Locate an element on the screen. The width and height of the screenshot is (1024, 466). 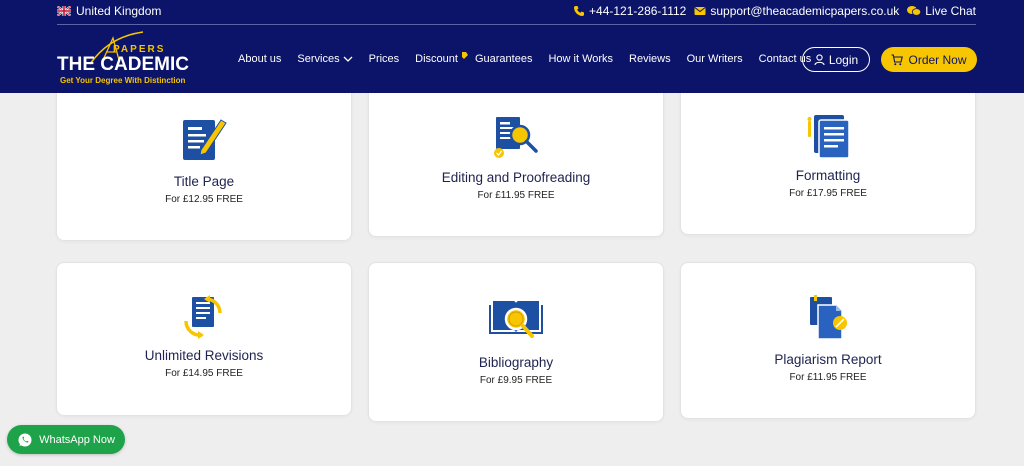
live-chat-label: Live Chat is located at coordinates (950, 11).